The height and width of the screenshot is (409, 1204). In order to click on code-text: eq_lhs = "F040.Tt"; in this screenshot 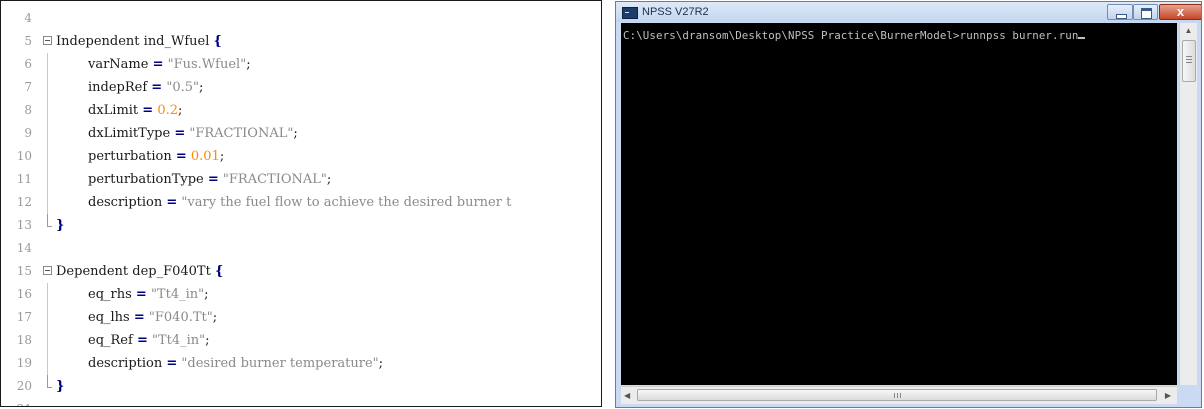, I will do `click(136, 317)`.